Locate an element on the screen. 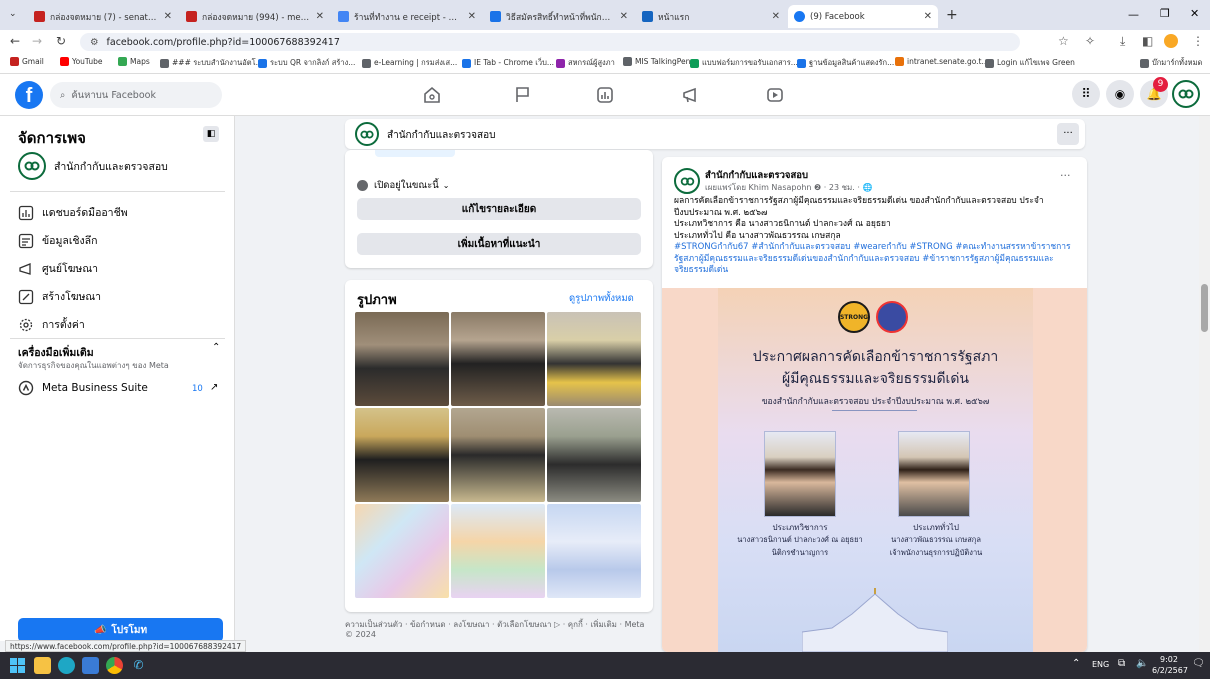 This screenshot has width=1210, height=679. menu-grid-button: ⠿ is located at coordinates (1086, 94).